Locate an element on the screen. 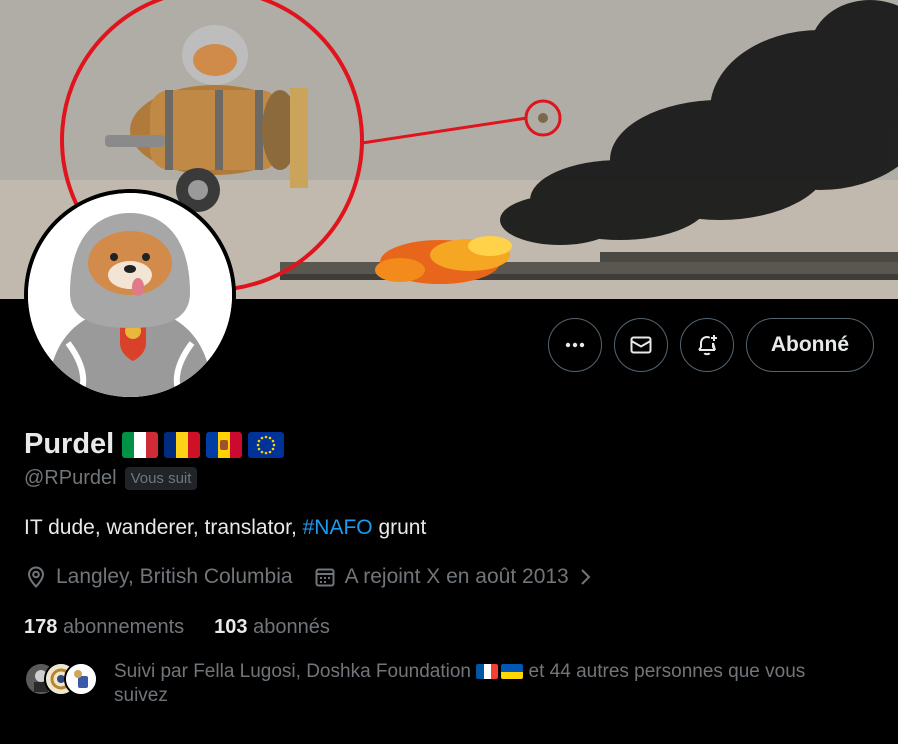  followers-label: abonnés is located at coordinates (291, 627).